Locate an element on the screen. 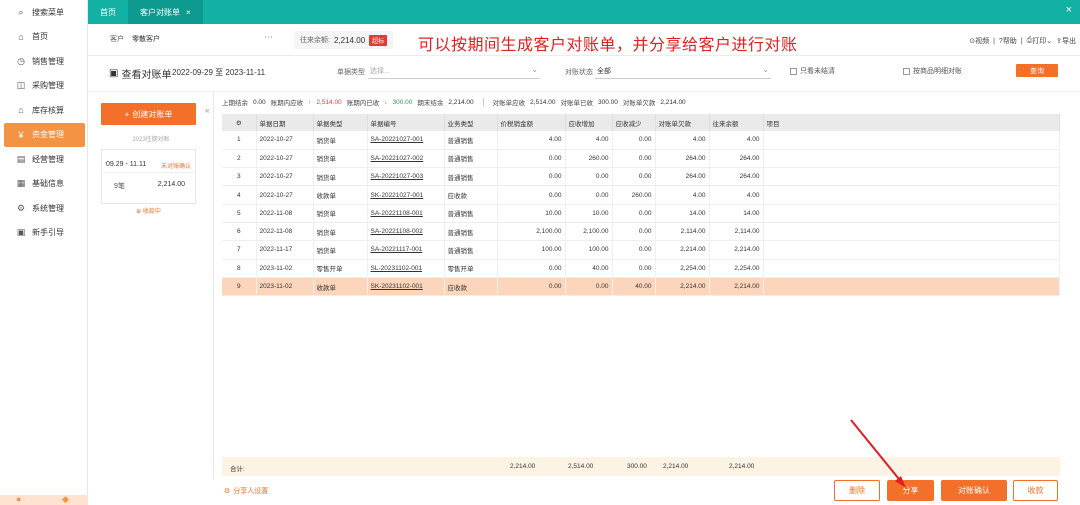  history-label: 2023往期对账 is located at coordinates (151, 140).